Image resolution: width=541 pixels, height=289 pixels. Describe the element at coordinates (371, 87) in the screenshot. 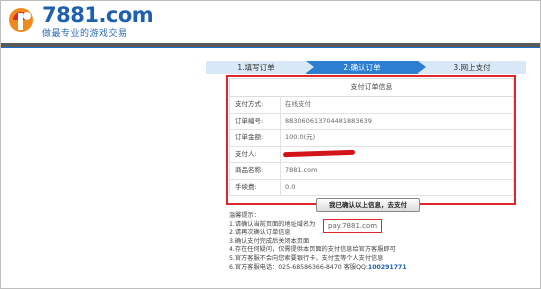

I see `order-info-title: 支付订单信息` at that location.